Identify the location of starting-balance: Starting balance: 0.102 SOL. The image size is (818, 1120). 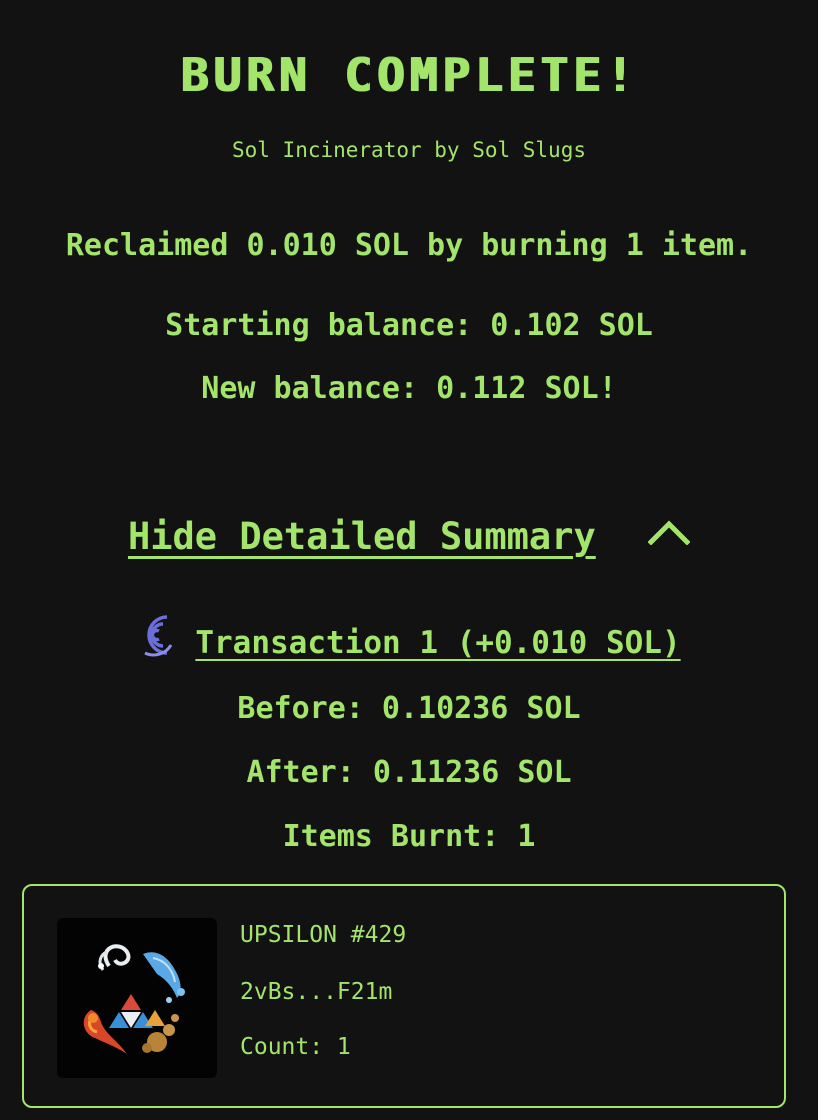
(409, 325).